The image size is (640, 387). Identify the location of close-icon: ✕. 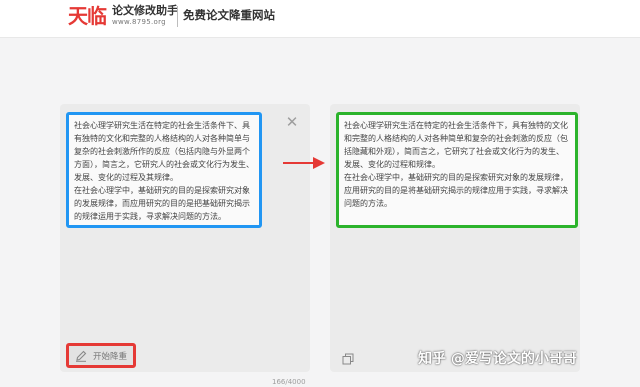
(292, 122).